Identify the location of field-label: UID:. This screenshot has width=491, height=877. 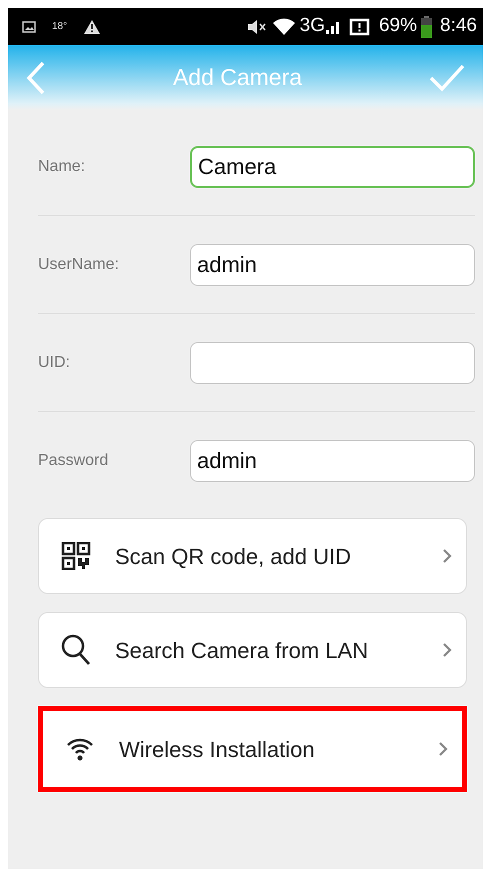
(54, 362).